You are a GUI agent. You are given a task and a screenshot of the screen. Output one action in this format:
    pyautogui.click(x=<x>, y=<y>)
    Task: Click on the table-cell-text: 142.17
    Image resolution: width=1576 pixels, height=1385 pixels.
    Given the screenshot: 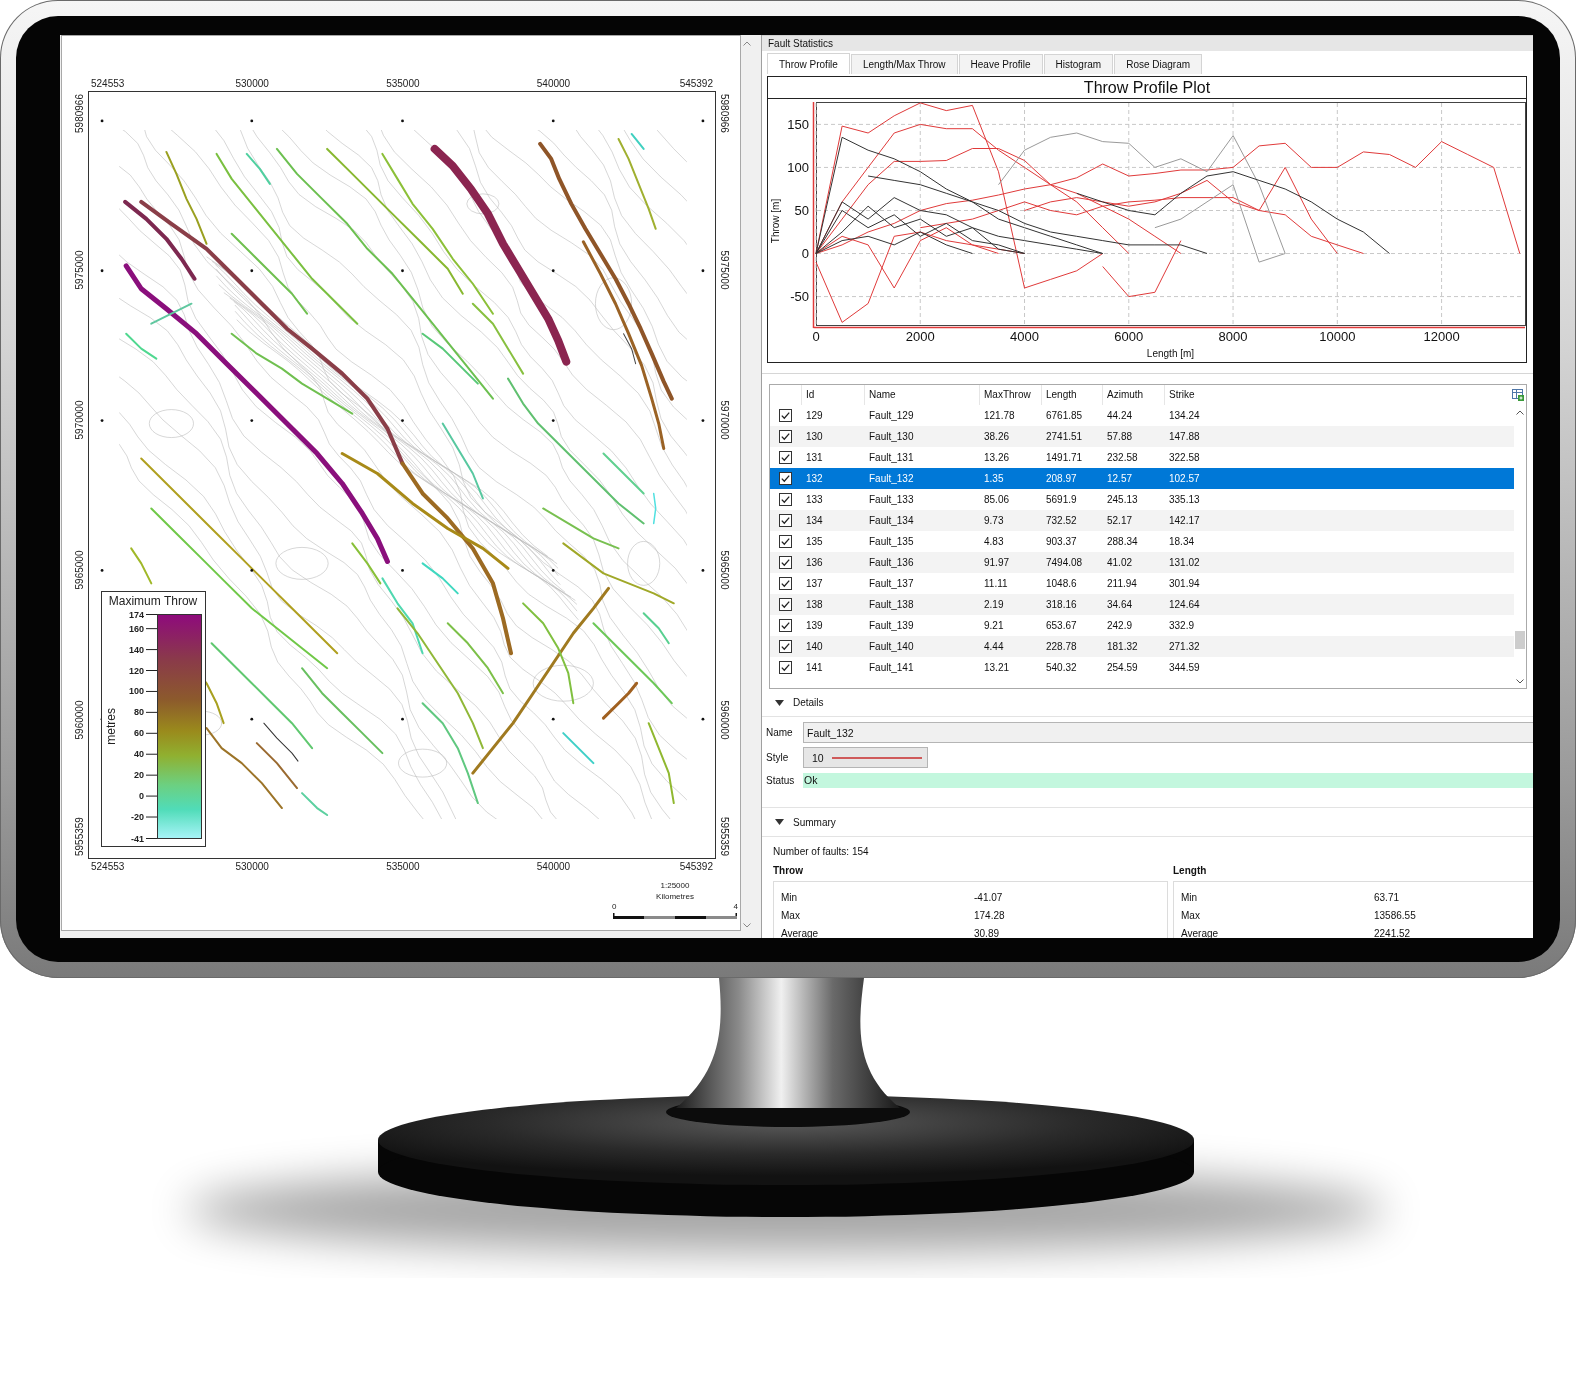 What is the action you would take?
    pyautogui.click(x=1184, y=520)
    